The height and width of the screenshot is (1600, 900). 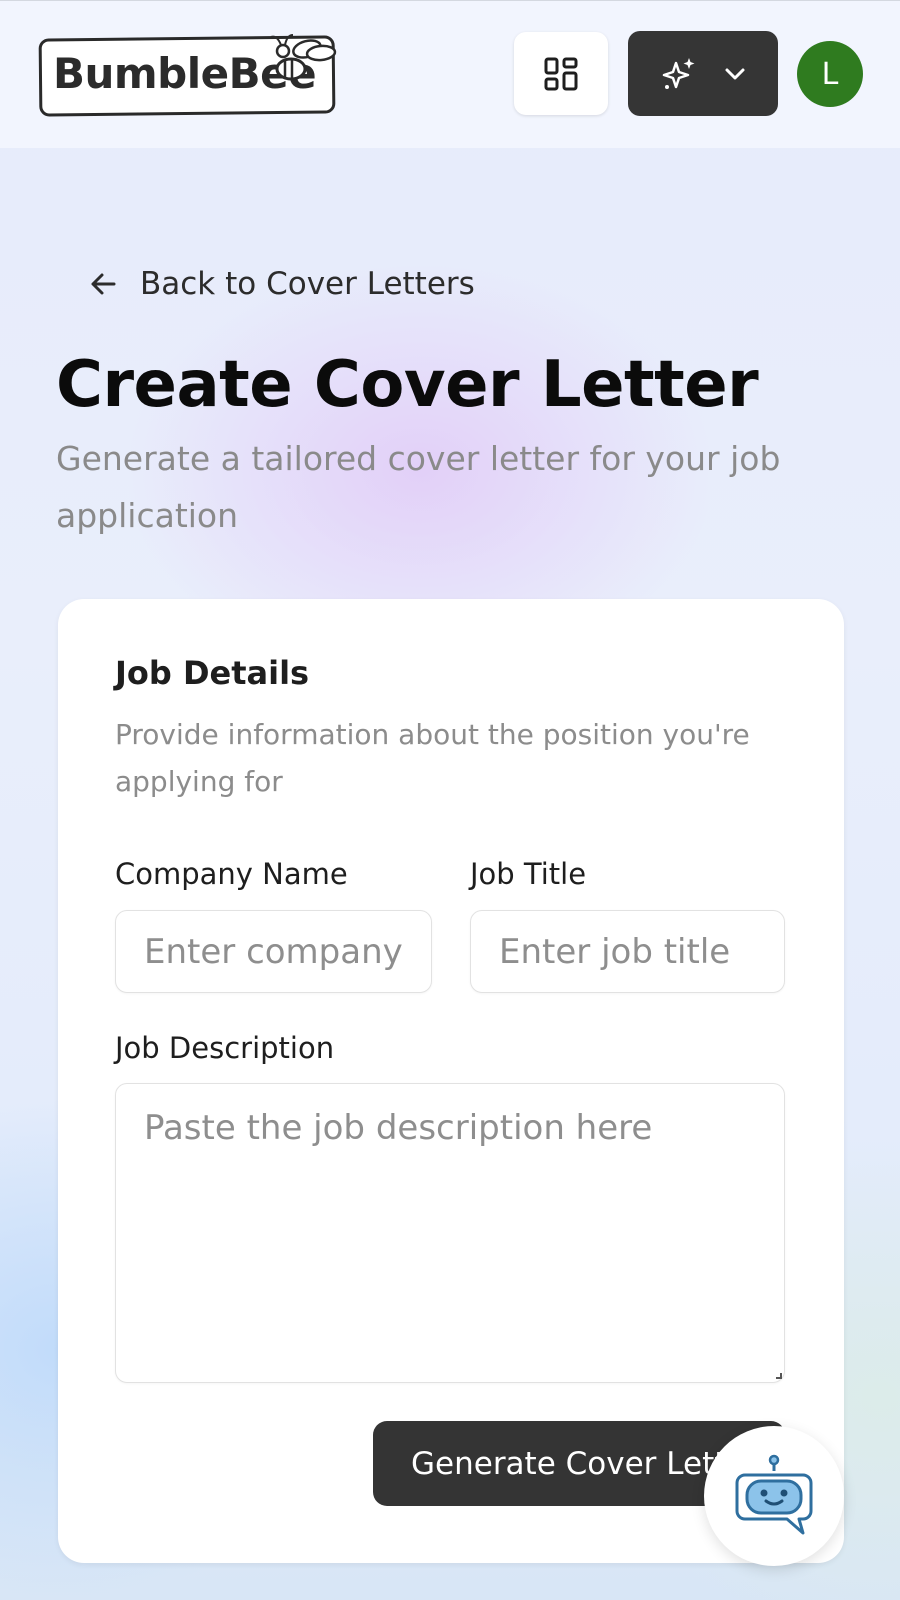 What do you see at coordinates (678, 73) in the screenshot?
I see `sparkles-icon` at bounding box center [678, 73].